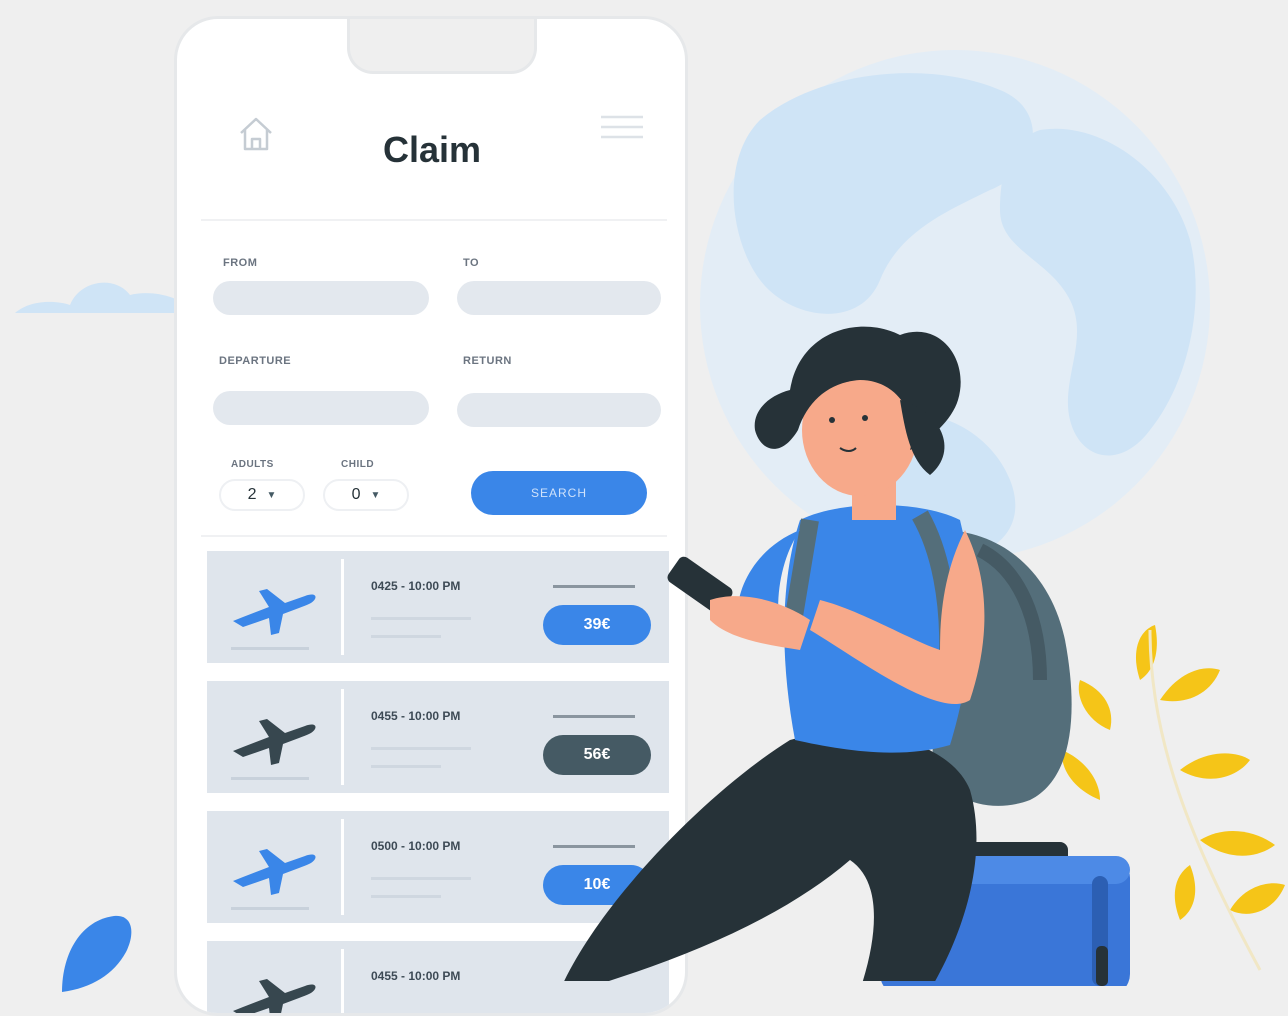 The width and height of the screenshot is (1288, 1016). I want to click on leaf-illustration, so click(97, 953).